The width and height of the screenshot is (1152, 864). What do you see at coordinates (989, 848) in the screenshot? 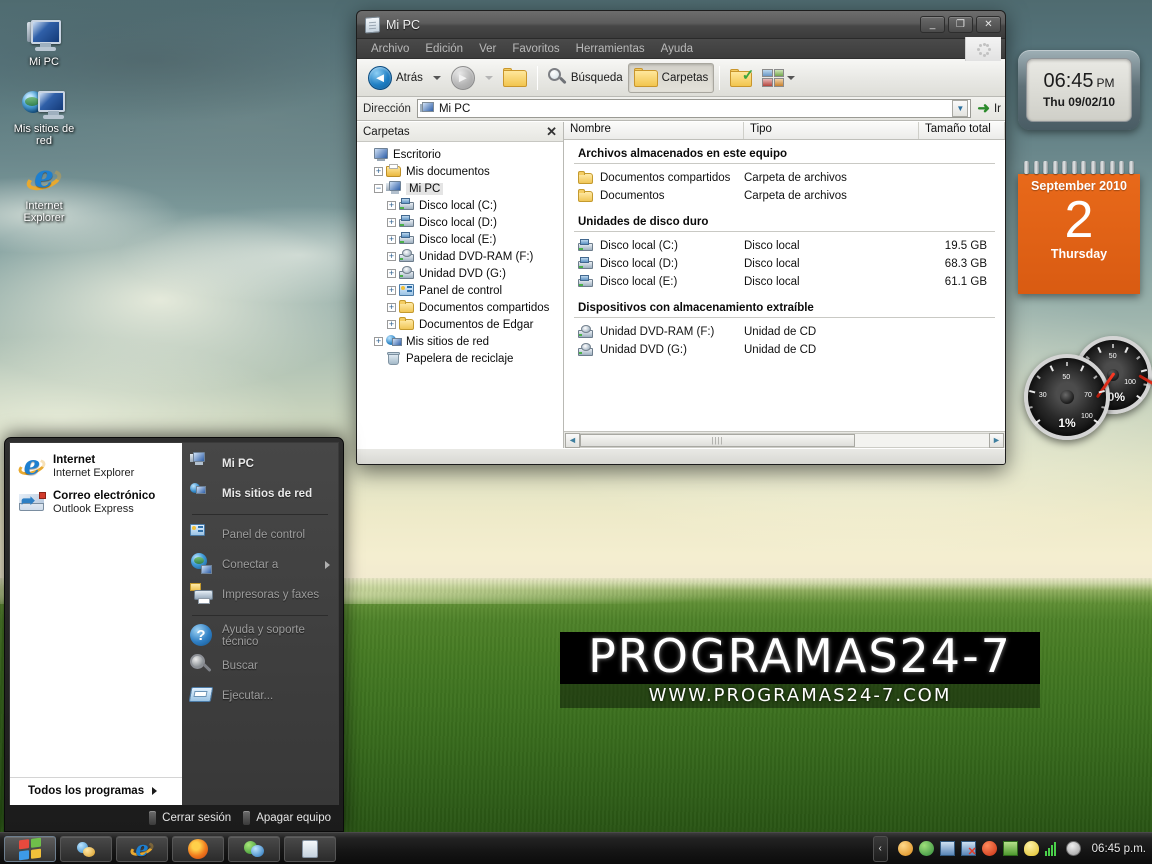
I see `update-icon` at bounding box center [989, 848].